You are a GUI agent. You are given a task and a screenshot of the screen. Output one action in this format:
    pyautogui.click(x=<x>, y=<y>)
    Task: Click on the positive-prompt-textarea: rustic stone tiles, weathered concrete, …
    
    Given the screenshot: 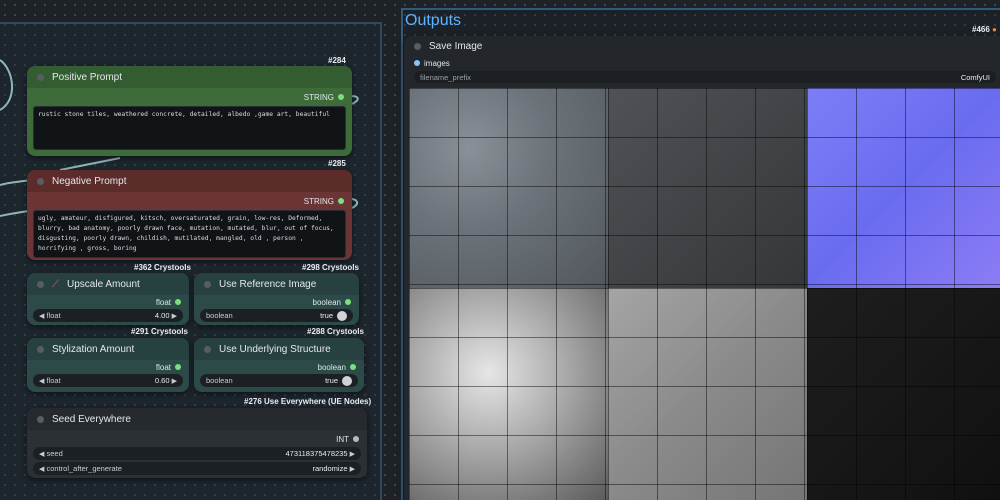 What is the action you would take?
    pyautogui.click(x=189, y=128)
    